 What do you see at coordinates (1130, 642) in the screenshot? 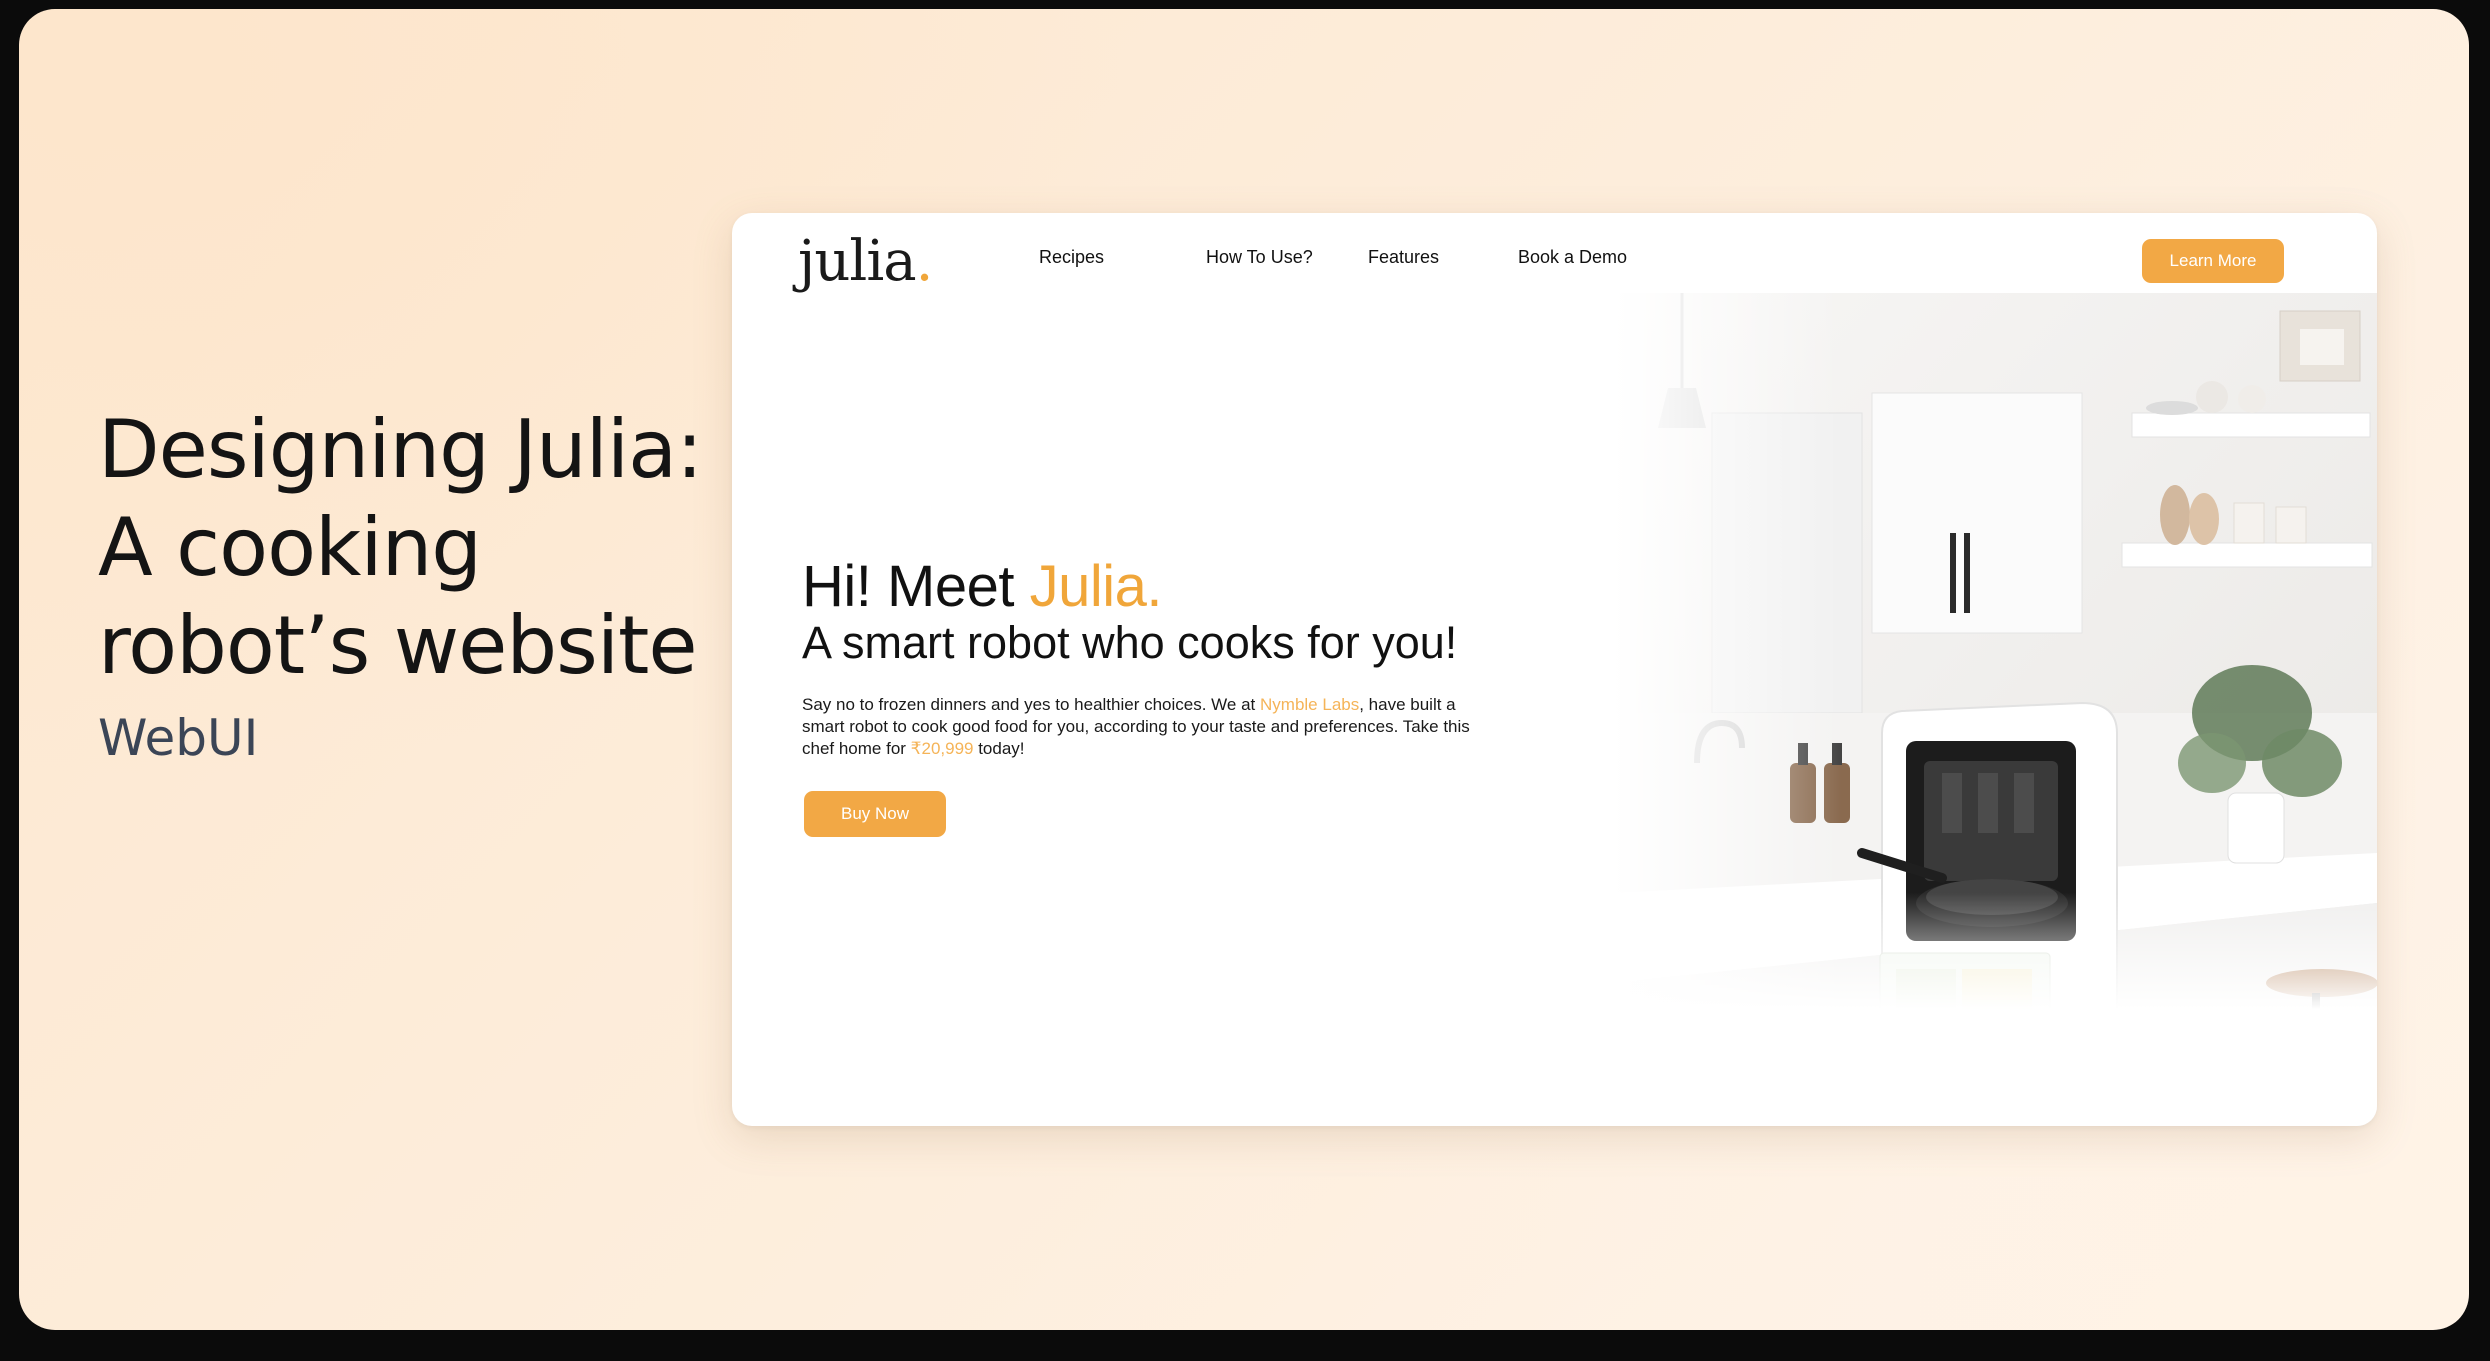
I see `hero-subtitle: A smart robot who cooks for you!` at bounding box center [1130, 642].